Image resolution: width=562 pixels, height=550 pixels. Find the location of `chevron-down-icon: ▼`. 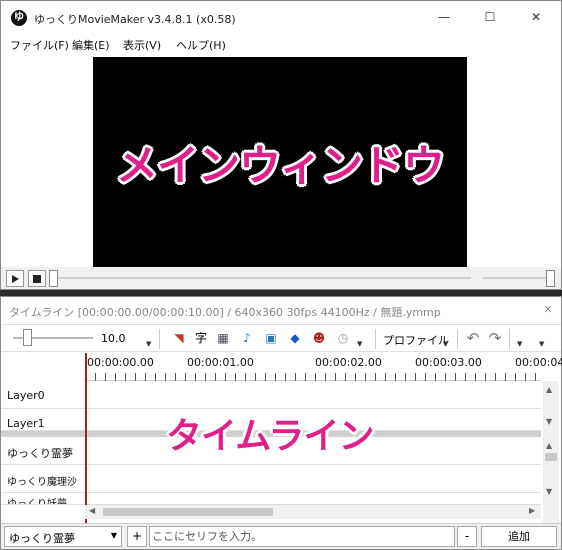

chevron-down-icon: ▼ is located at coordinates (113, 535).